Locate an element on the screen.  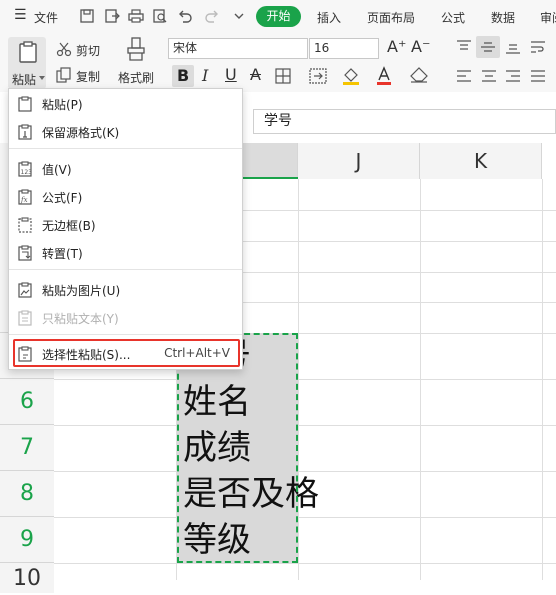
paste-button: 粘贴 is located at coordinates (27, 63).